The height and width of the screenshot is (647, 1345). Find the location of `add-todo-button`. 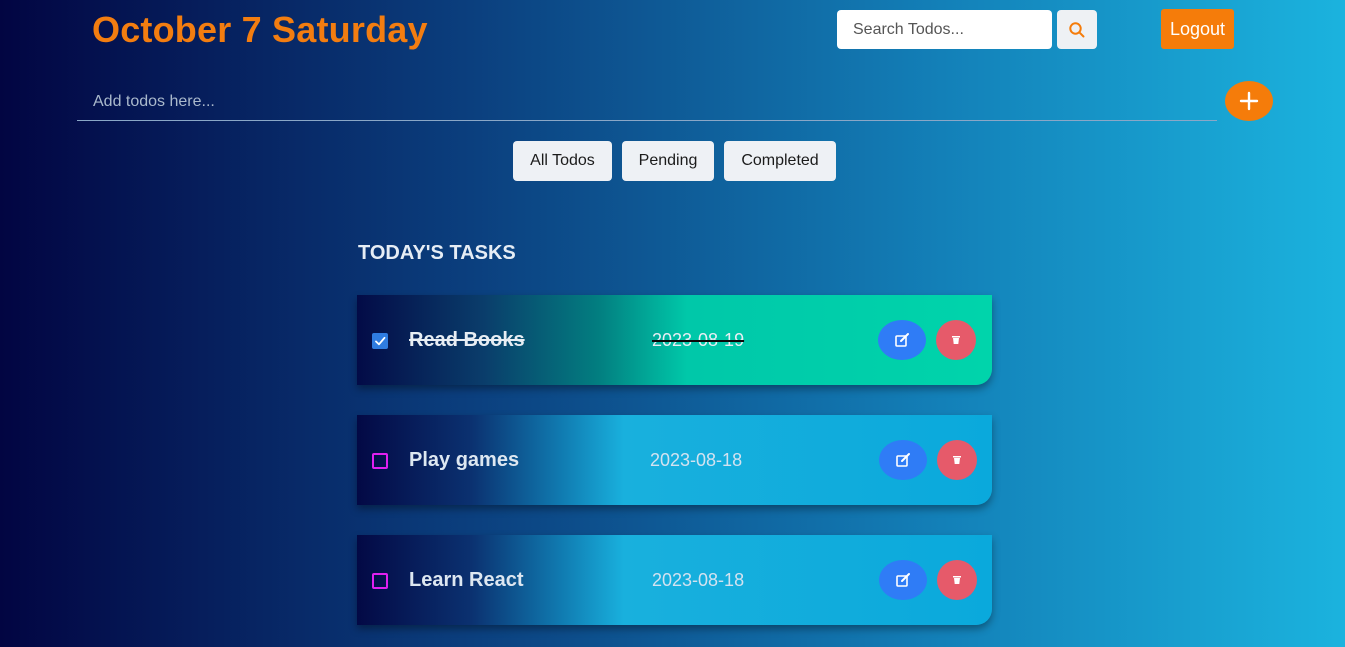

add-todo-button is located at coordinates (1249, 101).